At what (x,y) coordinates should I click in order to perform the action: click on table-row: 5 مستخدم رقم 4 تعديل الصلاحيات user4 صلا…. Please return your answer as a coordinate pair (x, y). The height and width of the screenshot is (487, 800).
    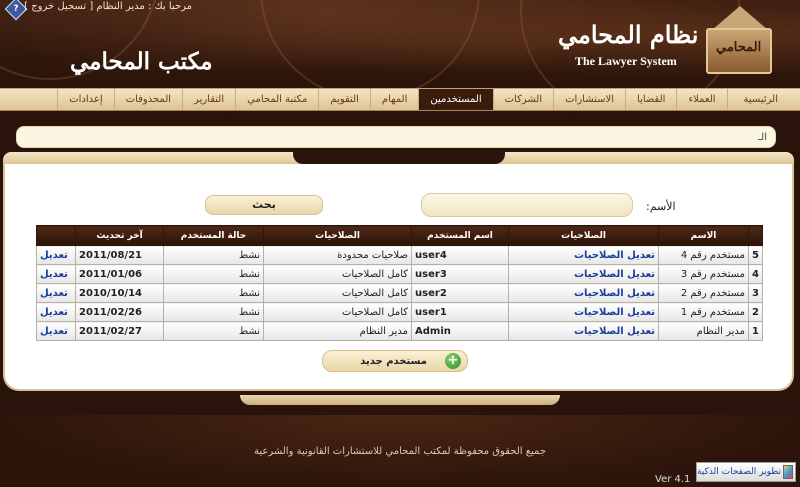
    Looking at the image, I should click on (399, 255).